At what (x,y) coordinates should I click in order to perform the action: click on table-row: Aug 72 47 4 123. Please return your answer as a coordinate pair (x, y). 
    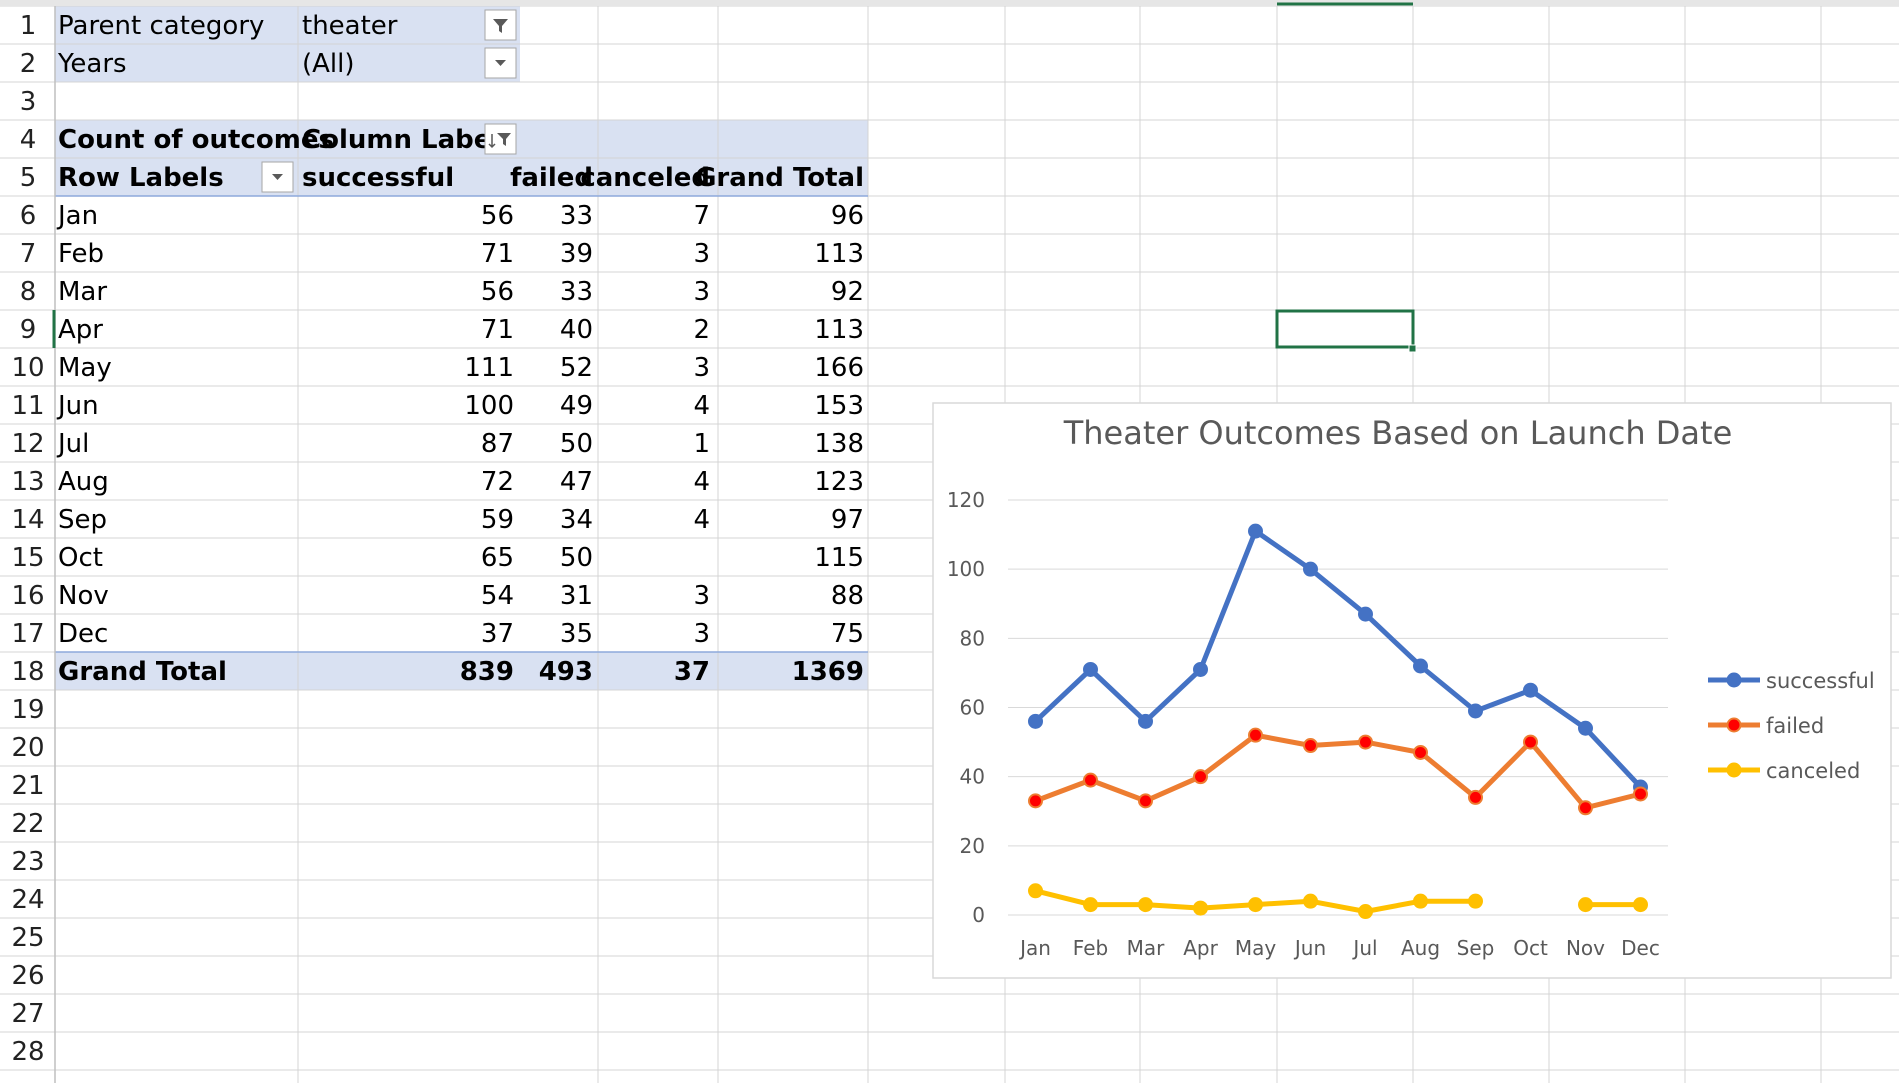
    Looking at the image, I should click on (461, 482).